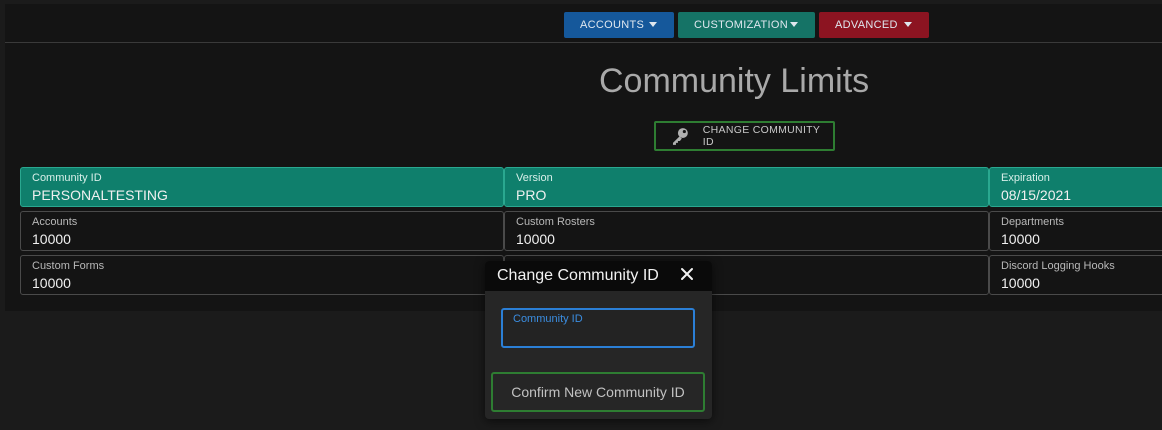  I want to click on accounts-menu-button: ACCOUNTS, so click(619, 25).